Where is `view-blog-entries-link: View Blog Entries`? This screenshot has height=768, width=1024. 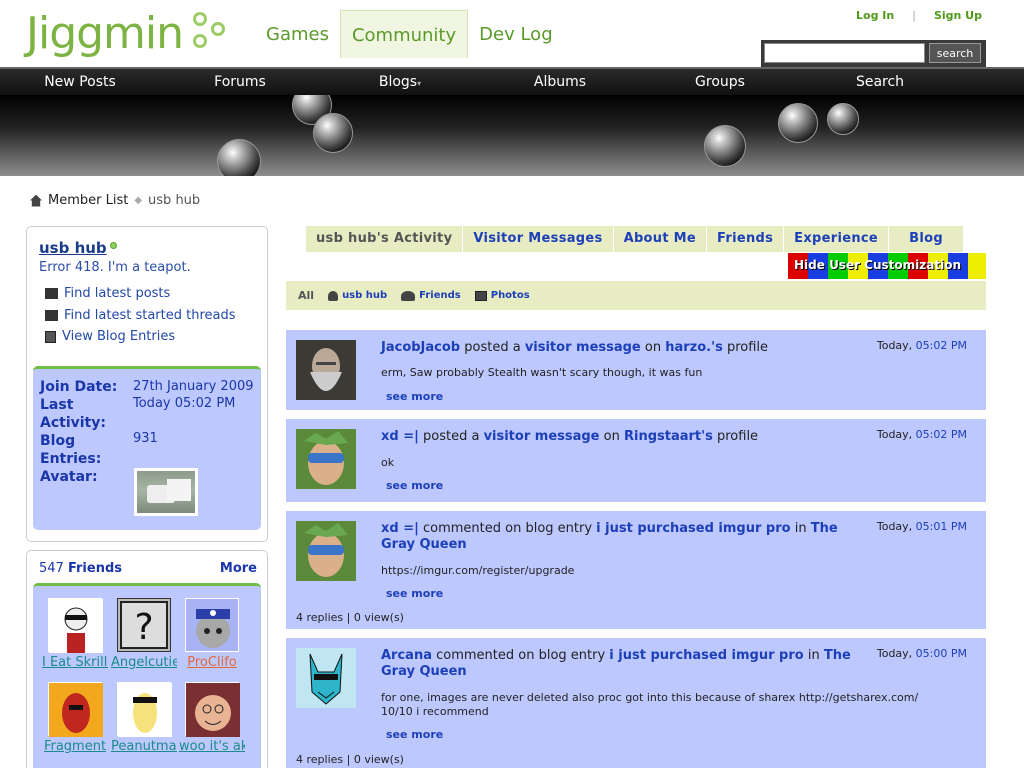 view-blog-entries-link: View Blog Entries is located at coordinates (140, 337).